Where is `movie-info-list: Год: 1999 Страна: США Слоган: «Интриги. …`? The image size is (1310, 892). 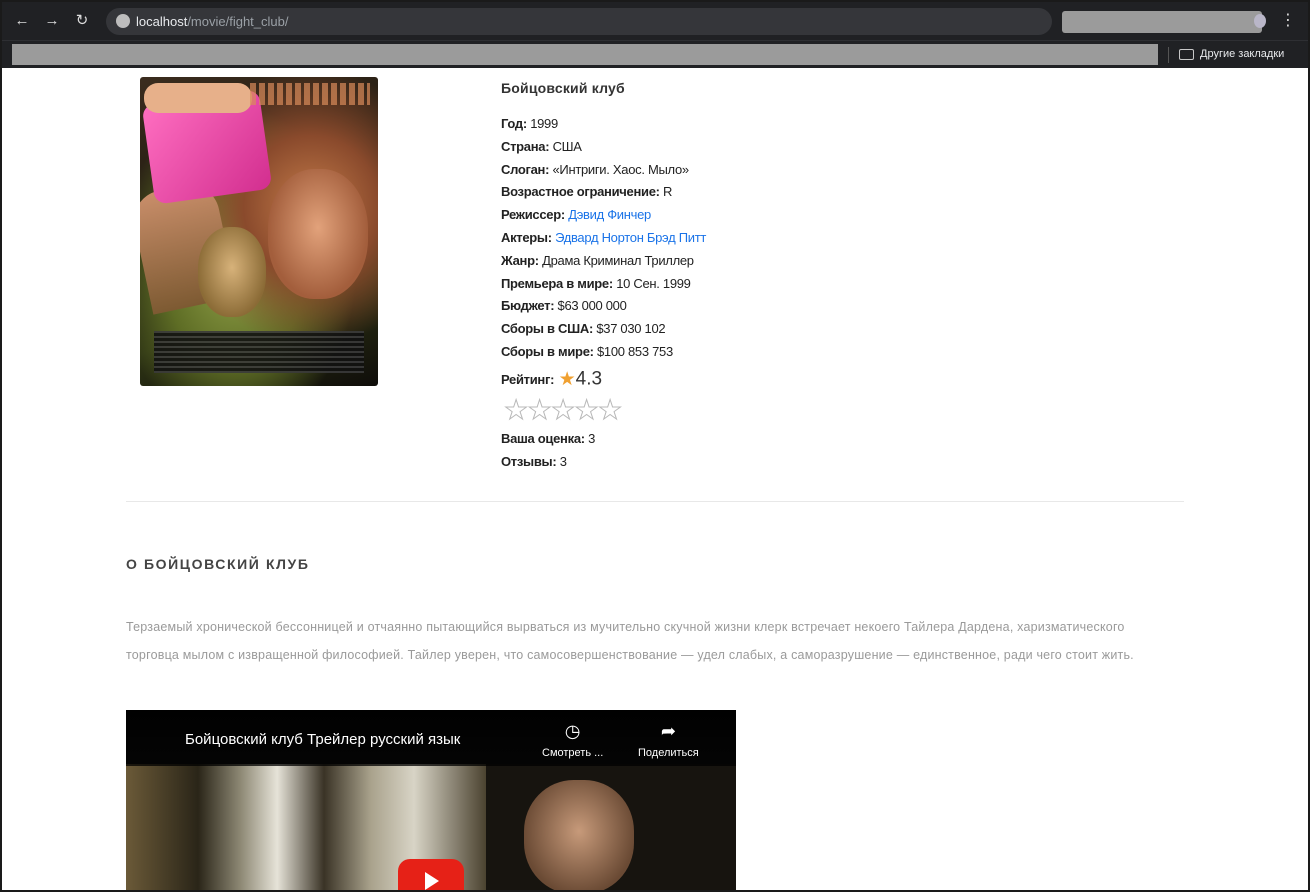 movie-info-list: Год: 1999 Страна: США Слоган: «Интриги. … is located at coordinates (821, 240).